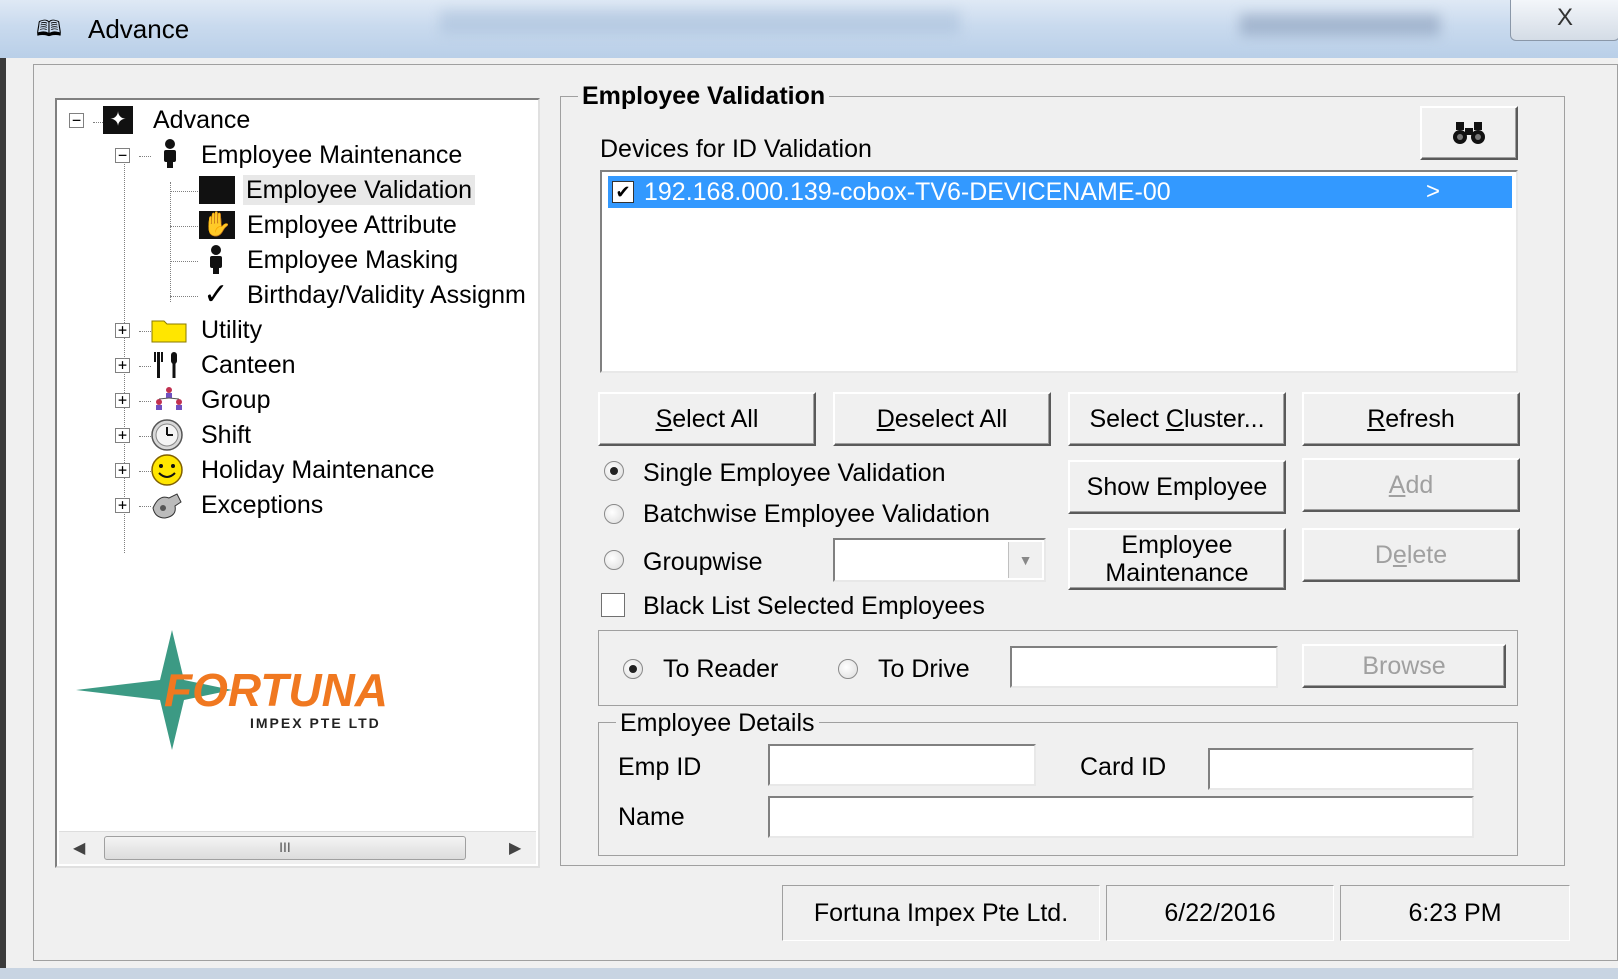 The width and height of the screenshot is (1618, 979). Describe the element at coordinates (700, 22) in the screenshot. I see `title-blur-a` at that location.